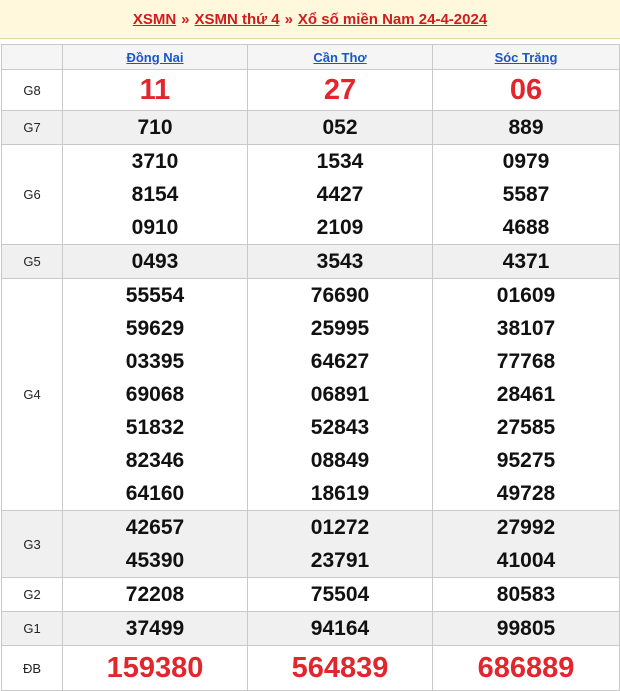 The width and height of the screenshot is (620, 691). I want to click on result-number: 25995, so click(340, 328).